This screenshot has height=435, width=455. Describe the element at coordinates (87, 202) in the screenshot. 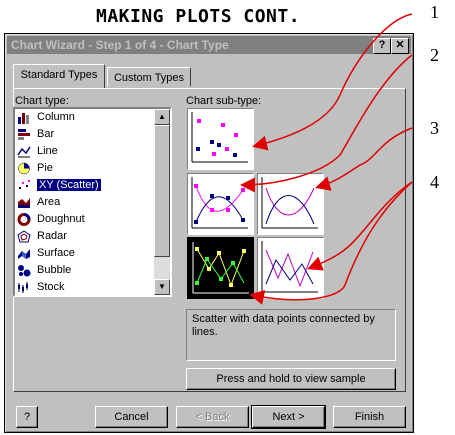

I see `chart-type-area: Area` at that location.